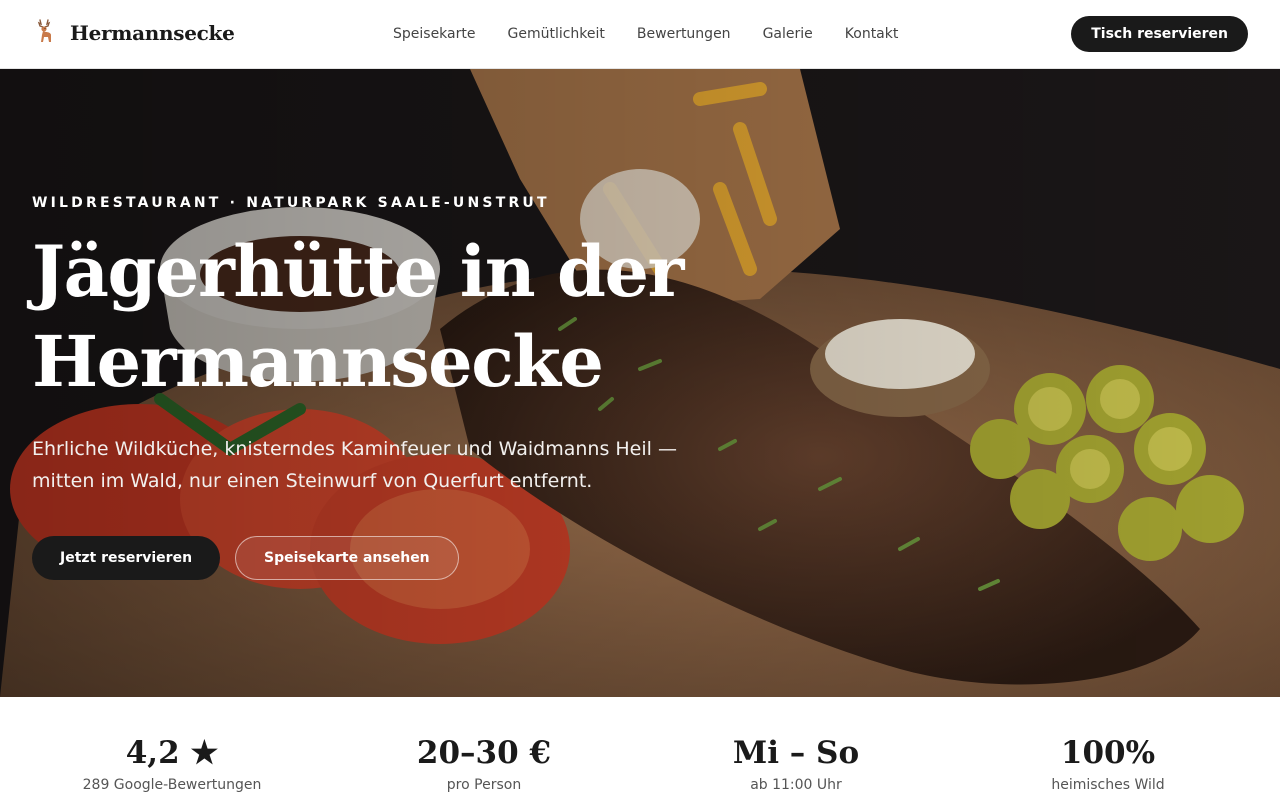 This screenshot has height=800, width=1280. I want to click on stat-price: 20–30 € pro Person, so click(484, 748).